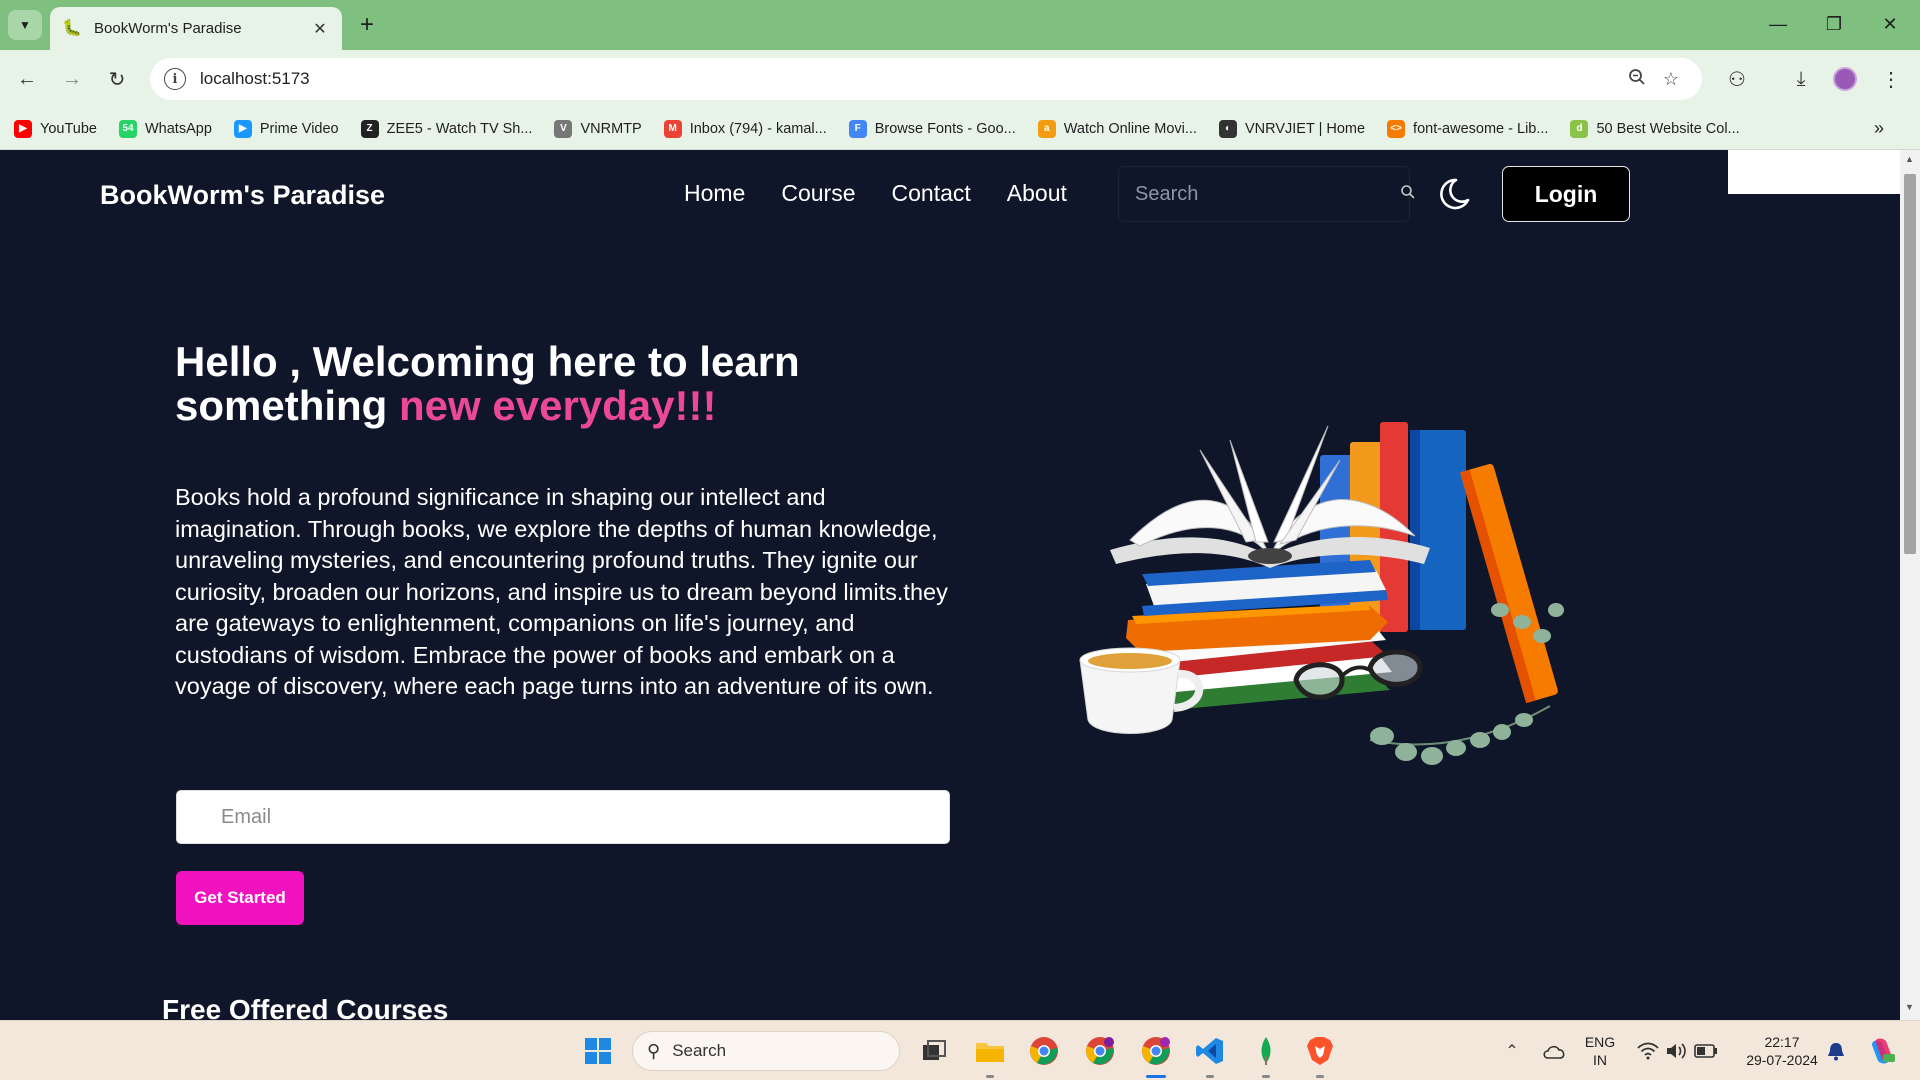 Image resolution: width=1920 pixels, height=1080 pixels. What do you see at coordinates (1512, 1051) in the screenshot?
I see `show-hidden-icons-icon: ⌃` at bounding box center [1512, 1051].